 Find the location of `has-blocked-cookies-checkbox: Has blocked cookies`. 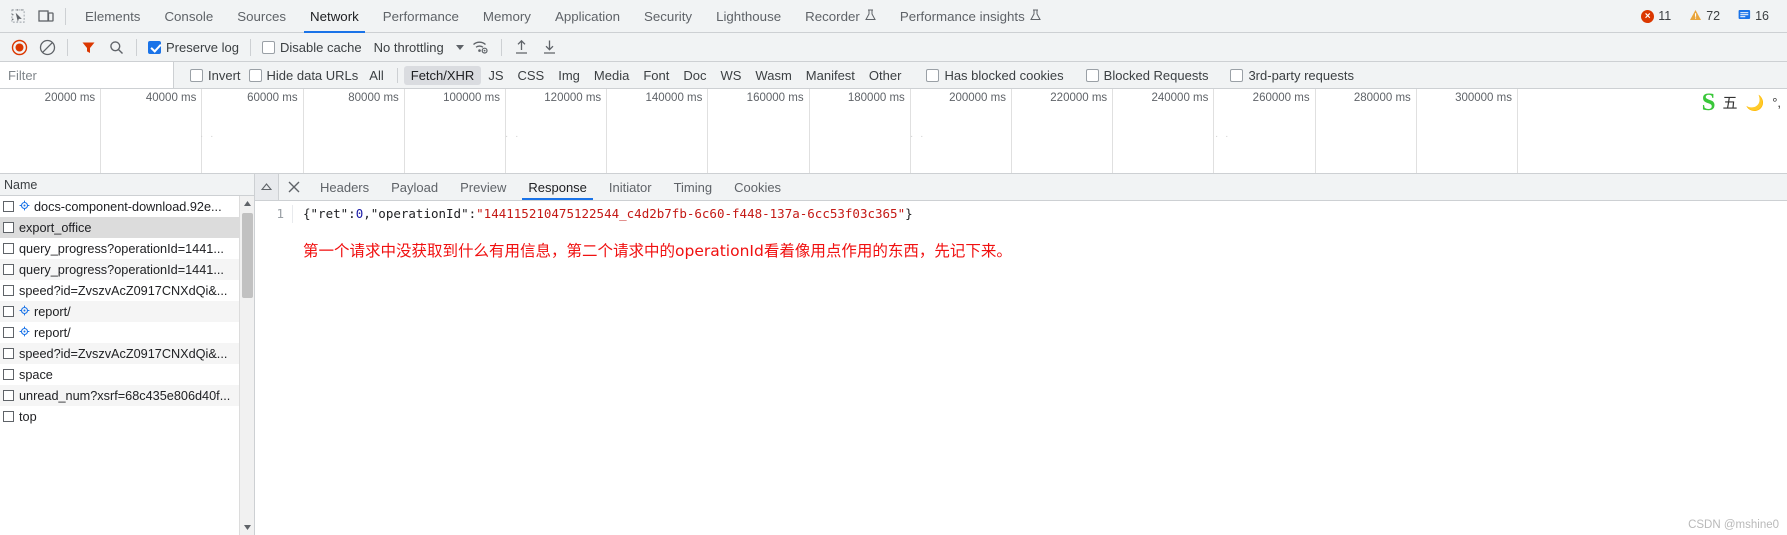

has-blocked-cookies-checkbox: Has blocked cookies is located at coordinates (994, 75).